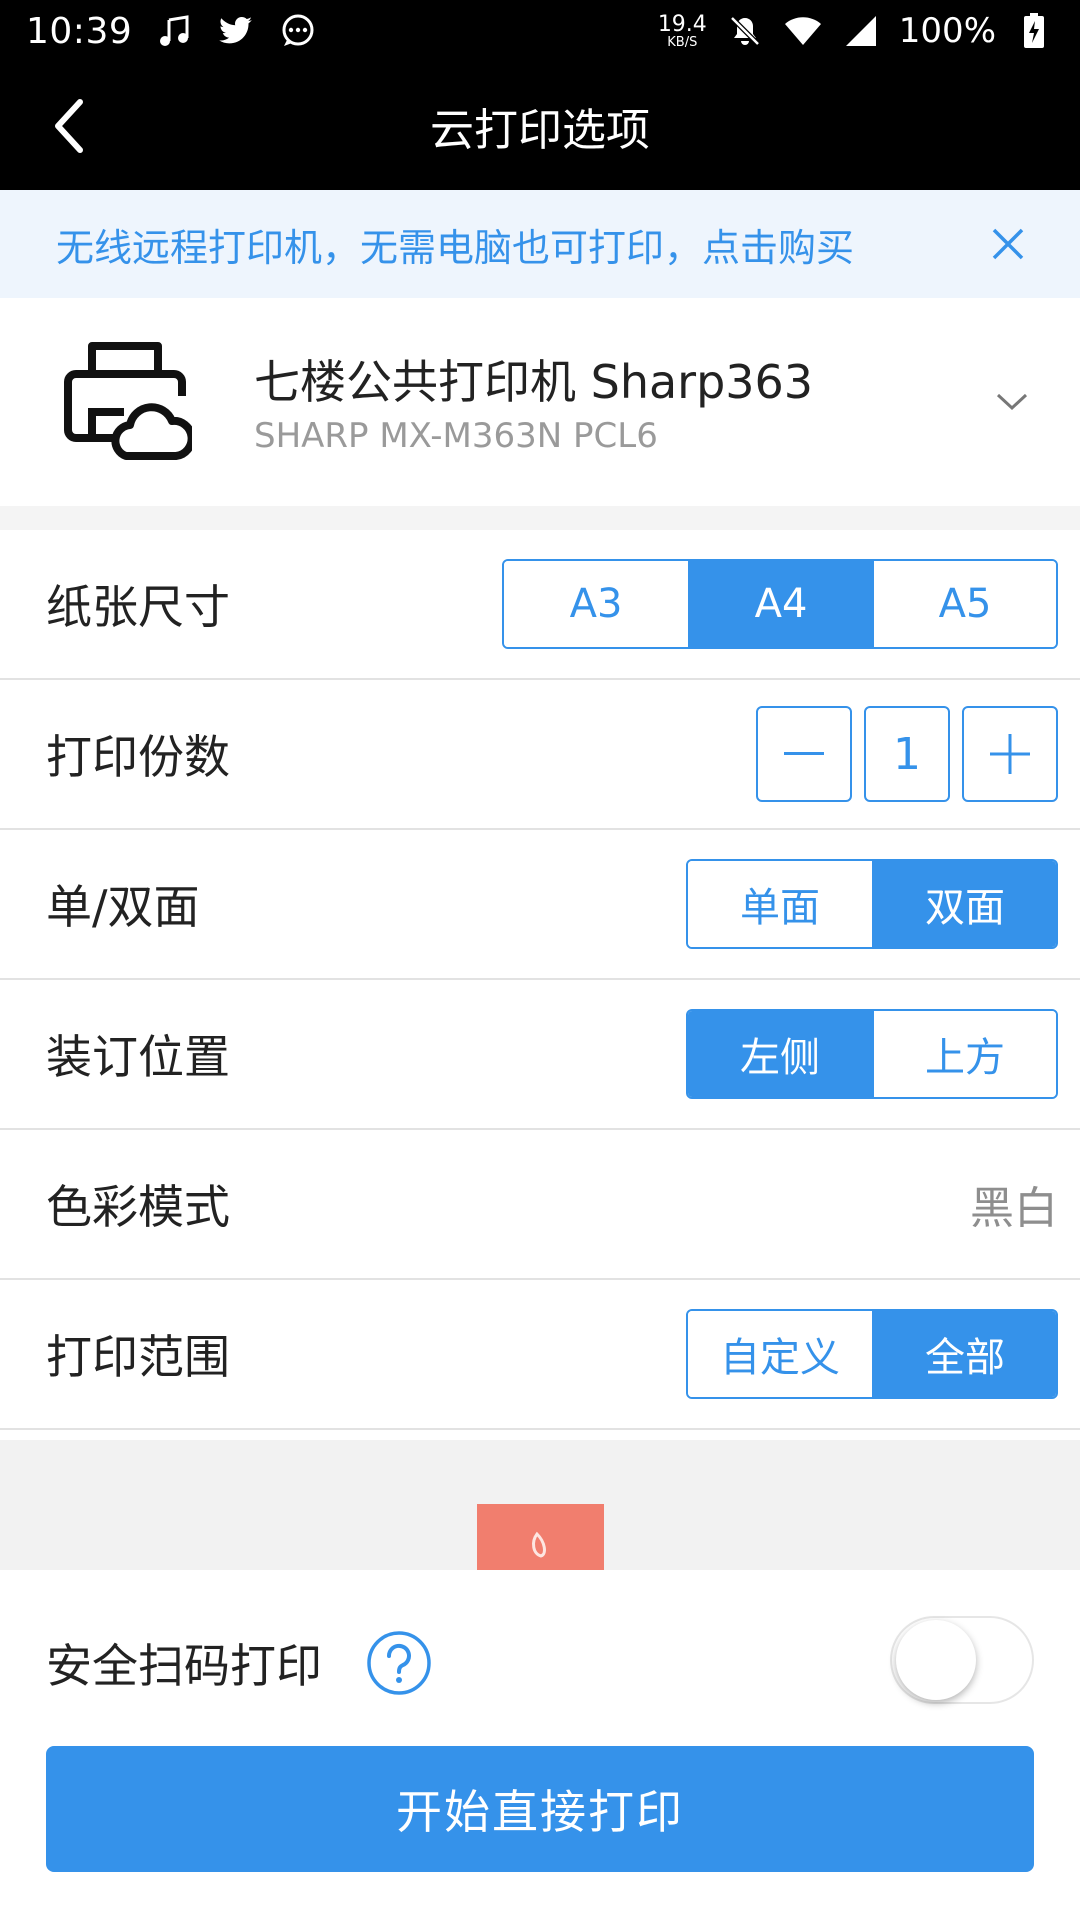 This screenshot has width=1080, height=1920. What do you see at coordinates (138, 1207) in the screenshot?
I see `color-mode-label: 色彩模式` at bounding box center [138, 1207].